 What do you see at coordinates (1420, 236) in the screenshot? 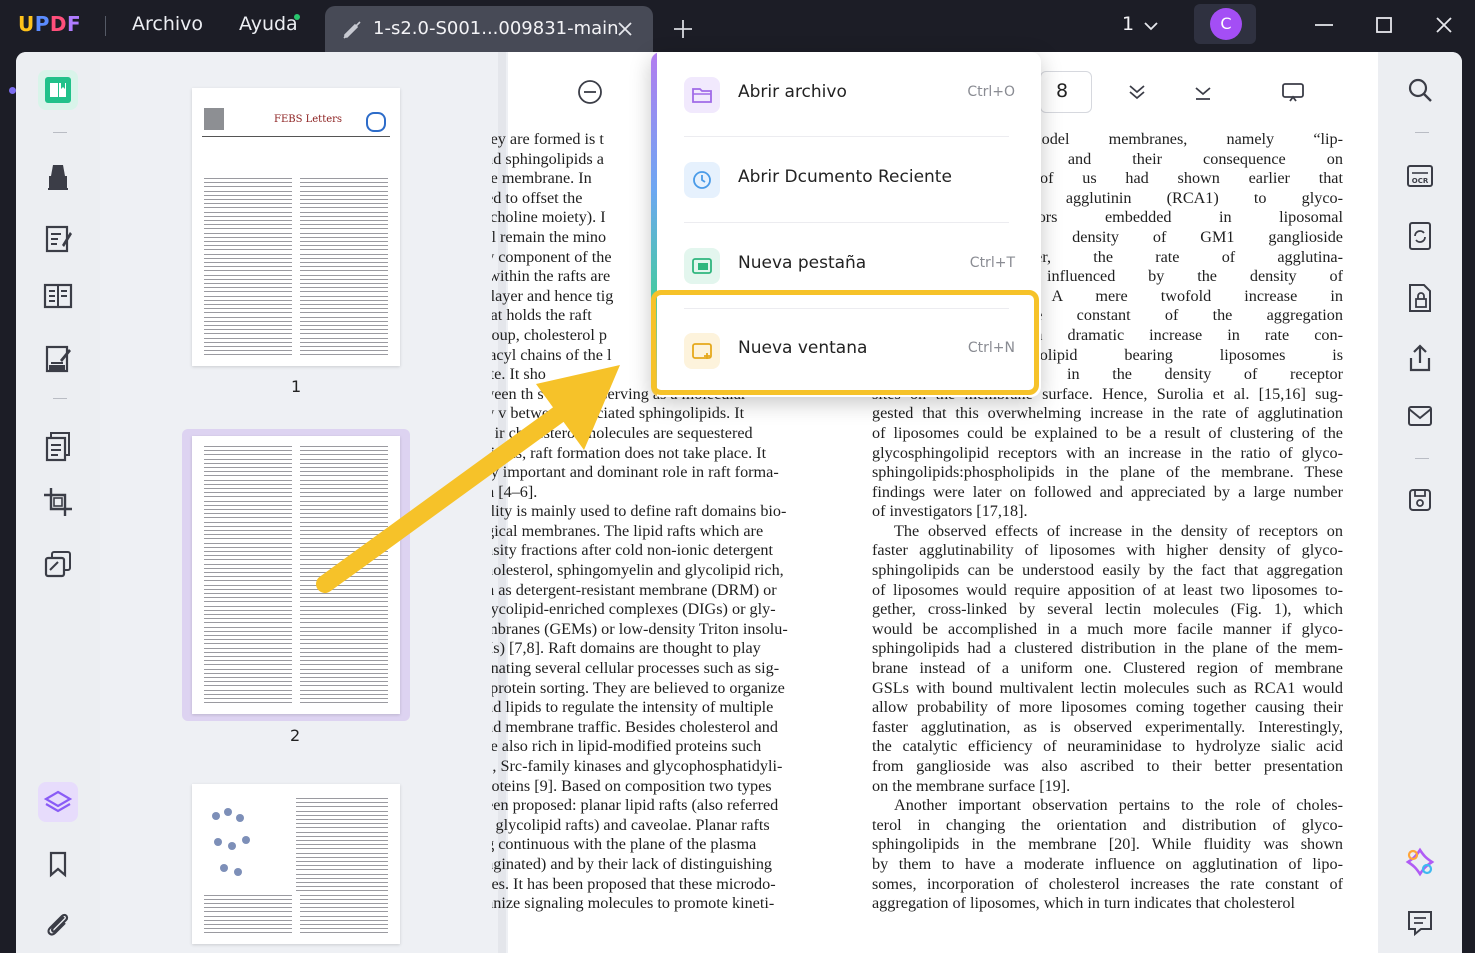
I see `convert-button` at bounding box center [1420, 236].